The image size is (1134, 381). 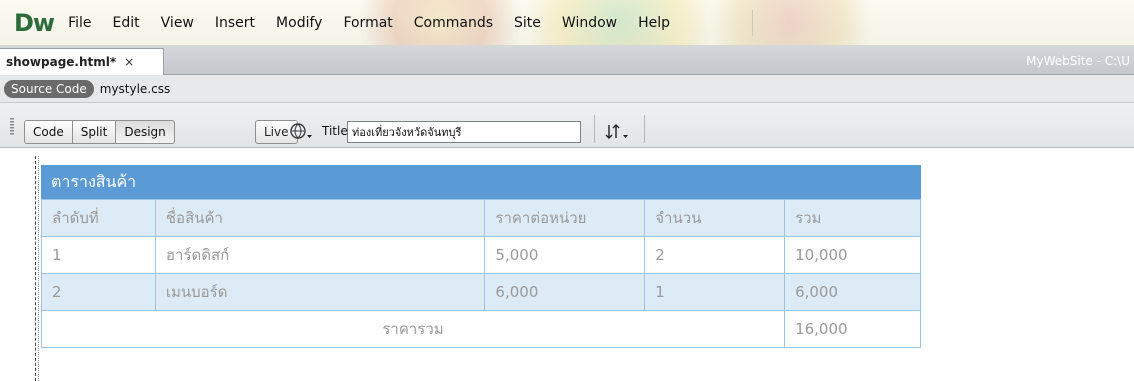 I want to click on menu-insert: Insert, so click(x=235, y=23).